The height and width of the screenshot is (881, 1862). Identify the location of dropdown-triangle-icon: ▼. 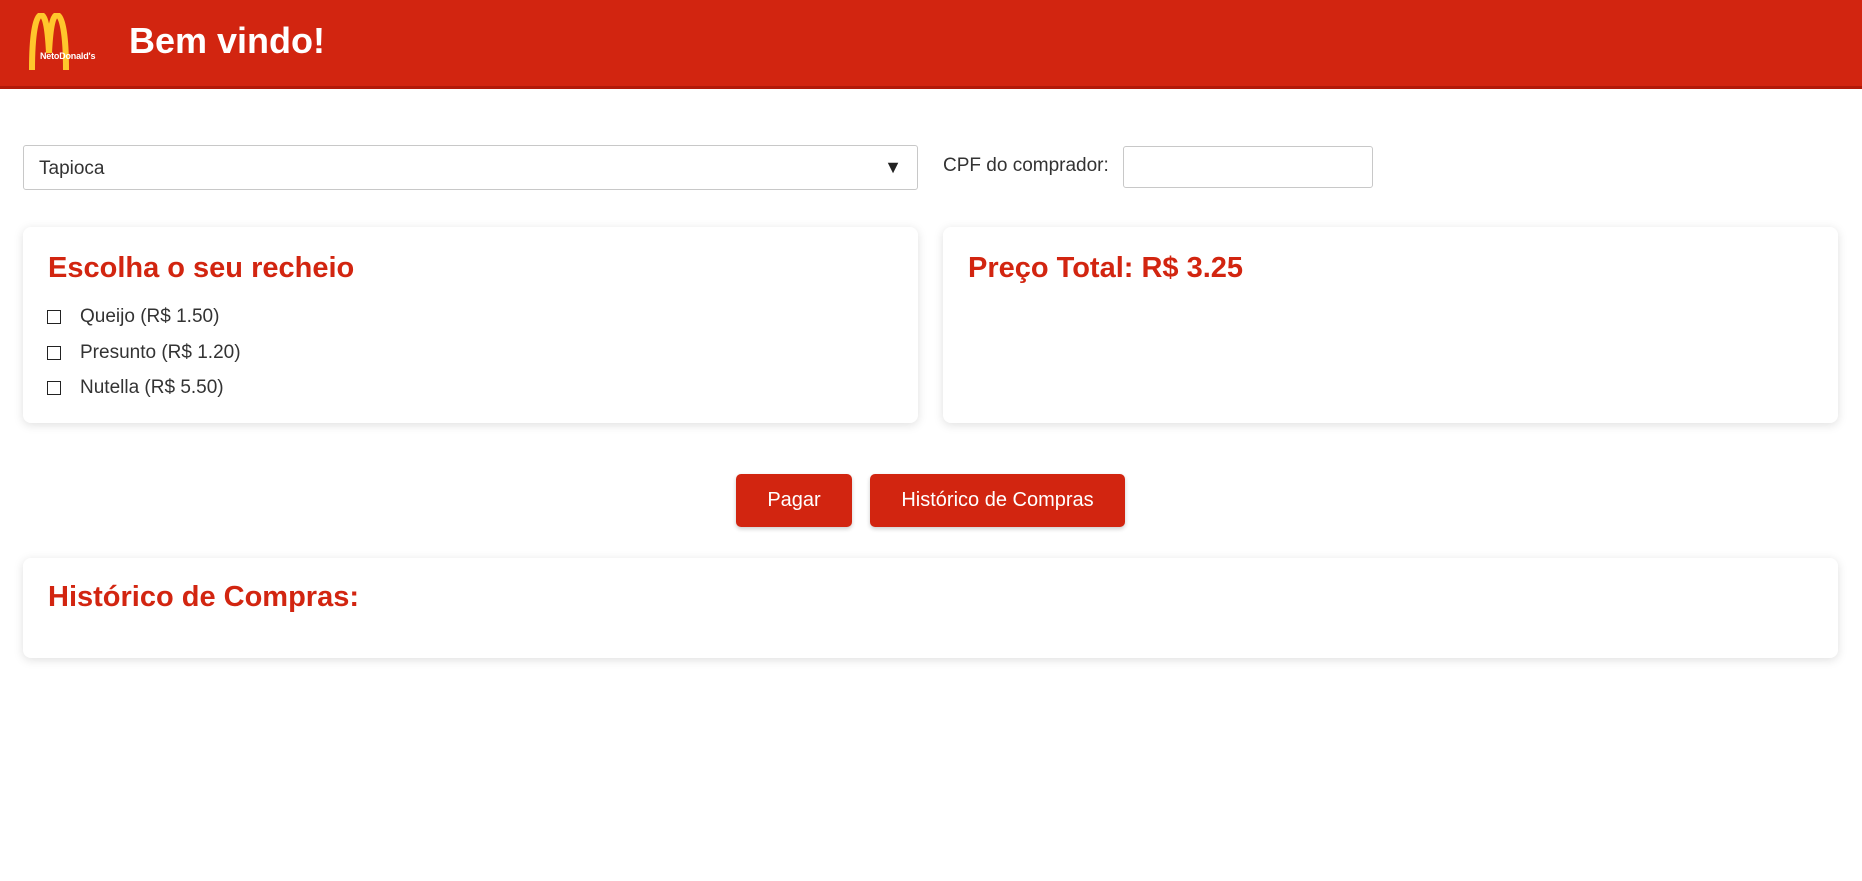
(893, 167).